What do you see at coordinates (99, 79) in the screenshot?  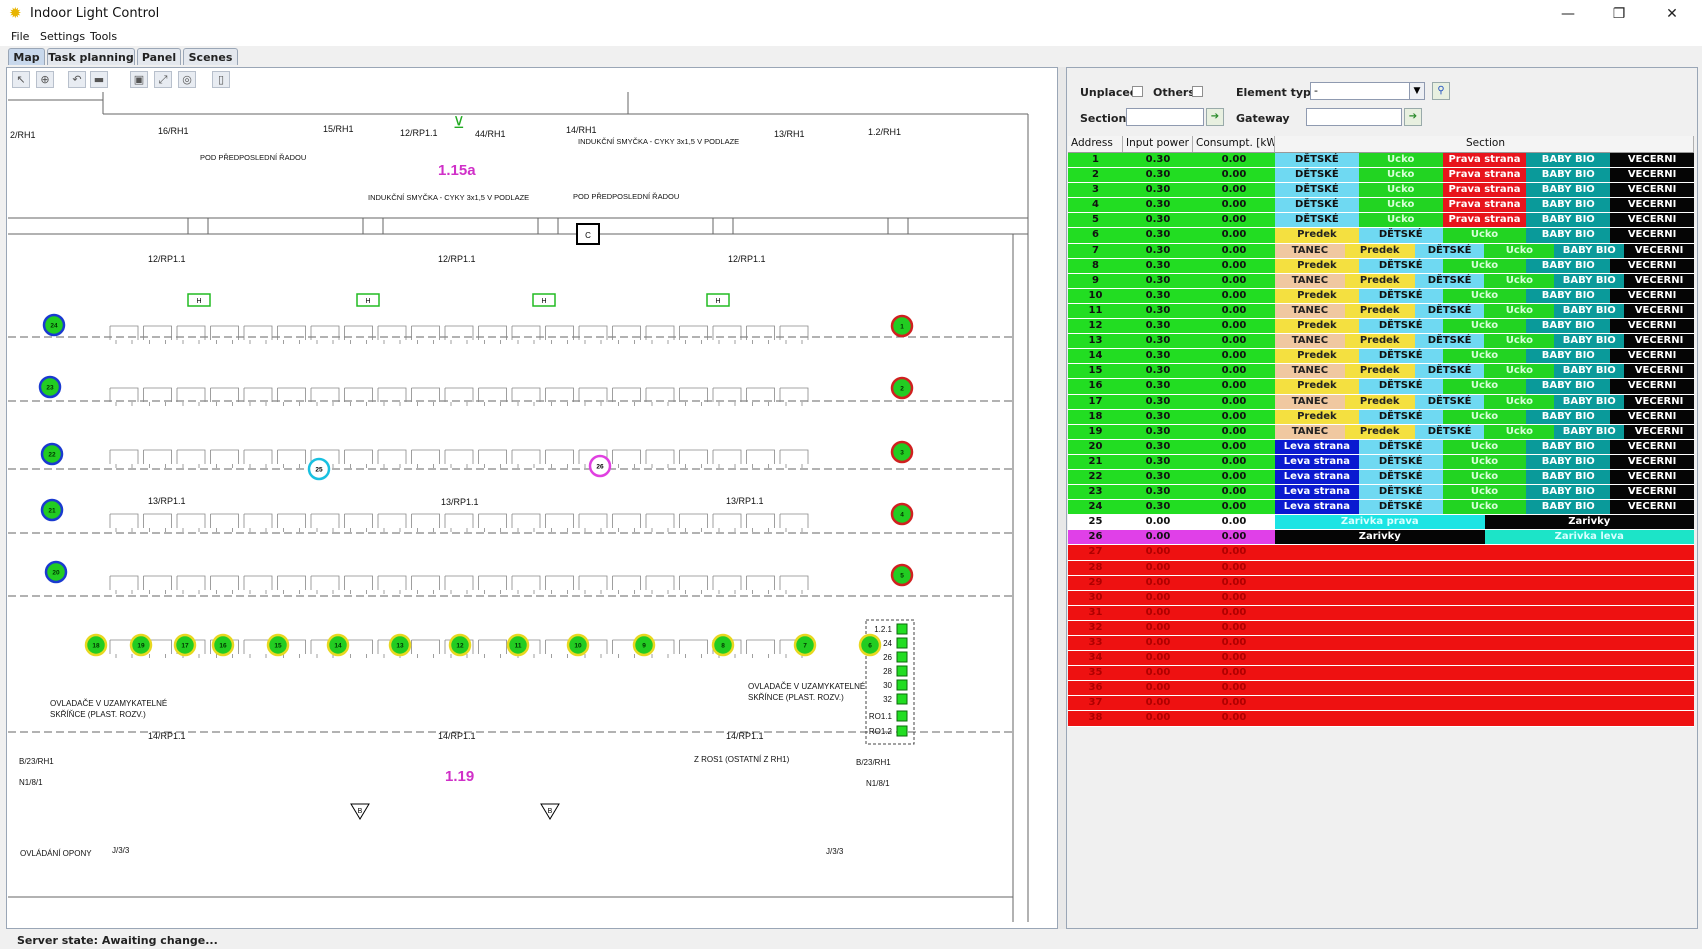 I see `save-icon: ▬` at bounding box center [99, 79].